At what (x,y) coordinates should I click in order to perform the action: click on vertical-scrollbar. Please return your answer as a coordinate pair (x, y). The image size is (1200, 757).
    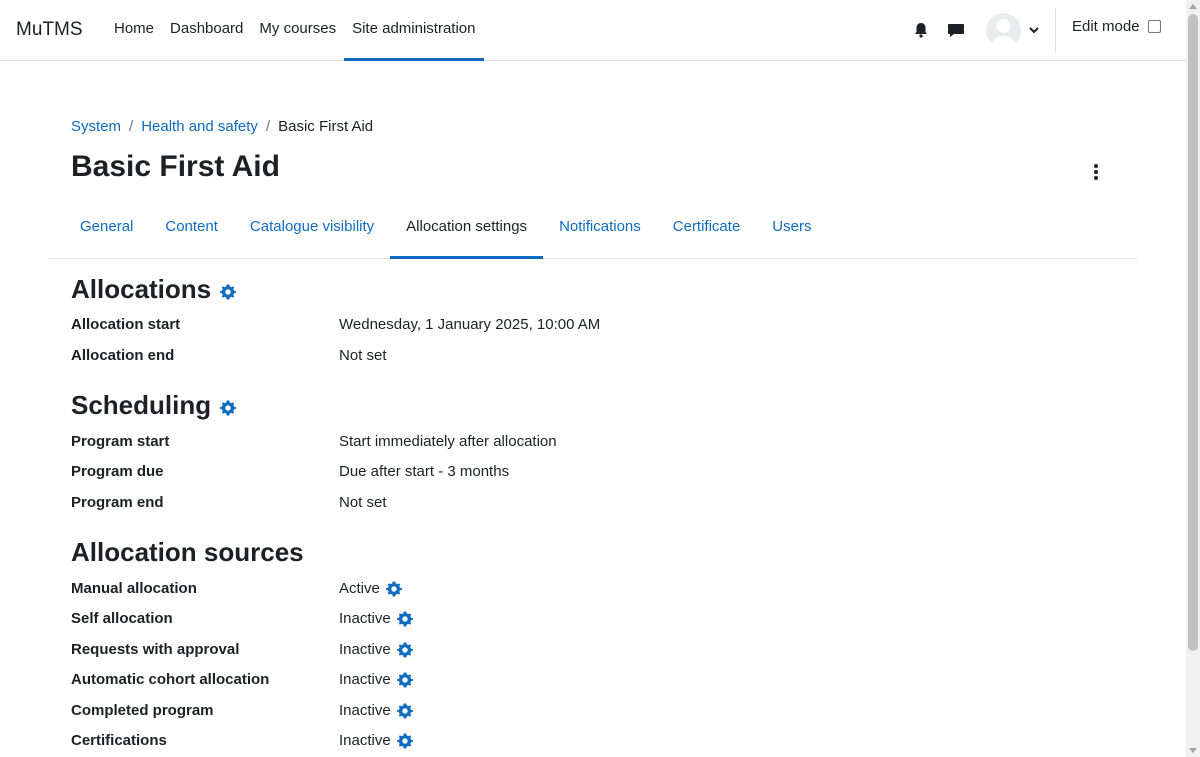
    Looking at the image, I should click on (1193, 378).